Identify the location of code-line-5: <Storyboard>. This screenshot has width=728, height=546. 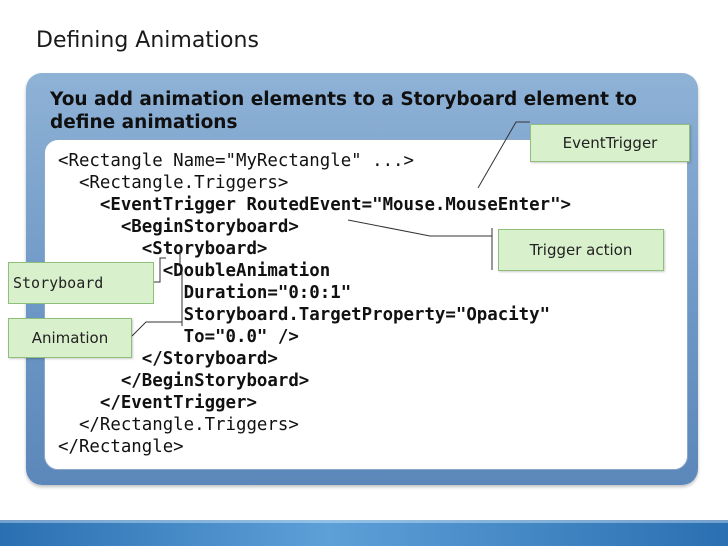
(163, 249).